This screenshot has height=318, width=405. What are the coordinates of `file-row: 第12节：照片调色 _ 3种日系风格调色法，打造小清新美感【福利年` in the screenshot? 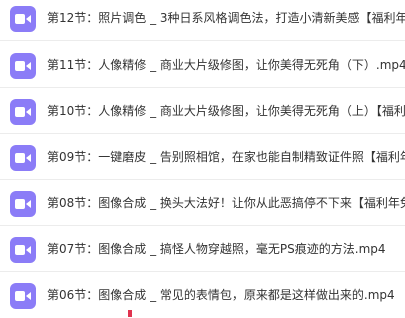 It's located at (202, 20).